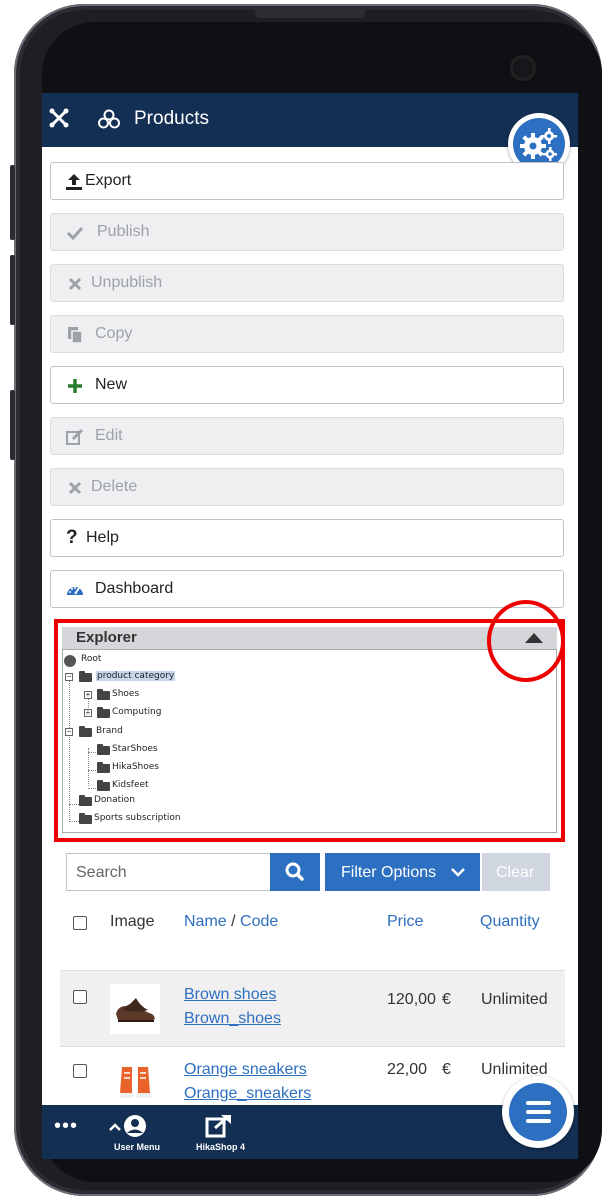 This screenshot has height=1203, width=612. I want to click on copy-label: Copy, so click(114, 333).